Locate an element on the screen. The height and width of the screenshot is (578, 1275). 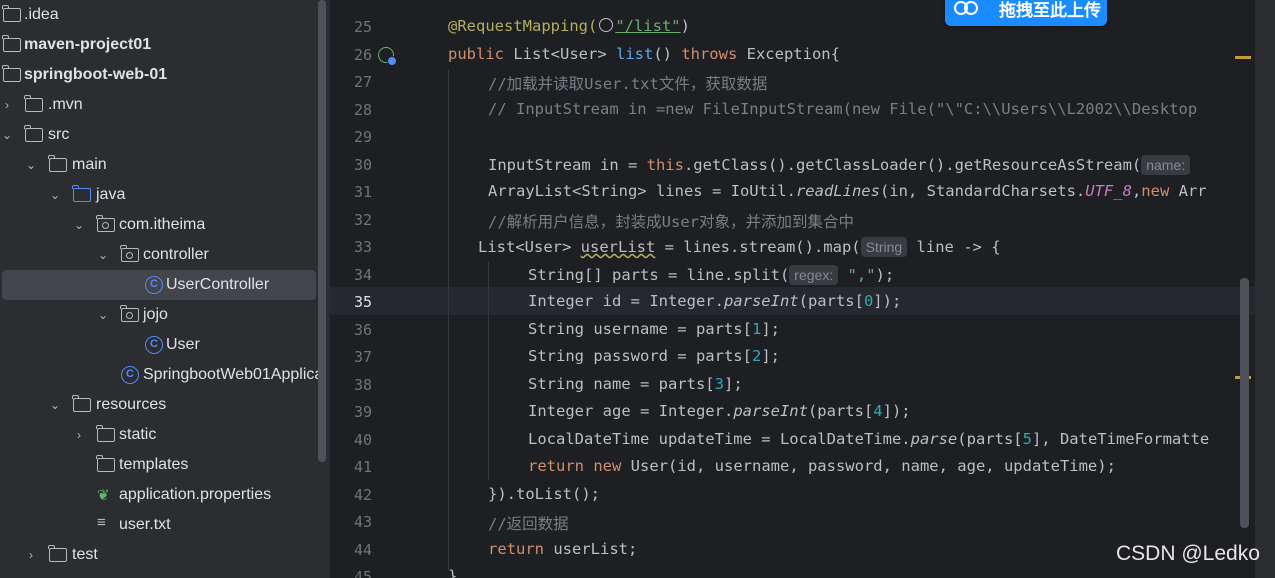
code-text: Arr is located at coordinates (1188, 191).